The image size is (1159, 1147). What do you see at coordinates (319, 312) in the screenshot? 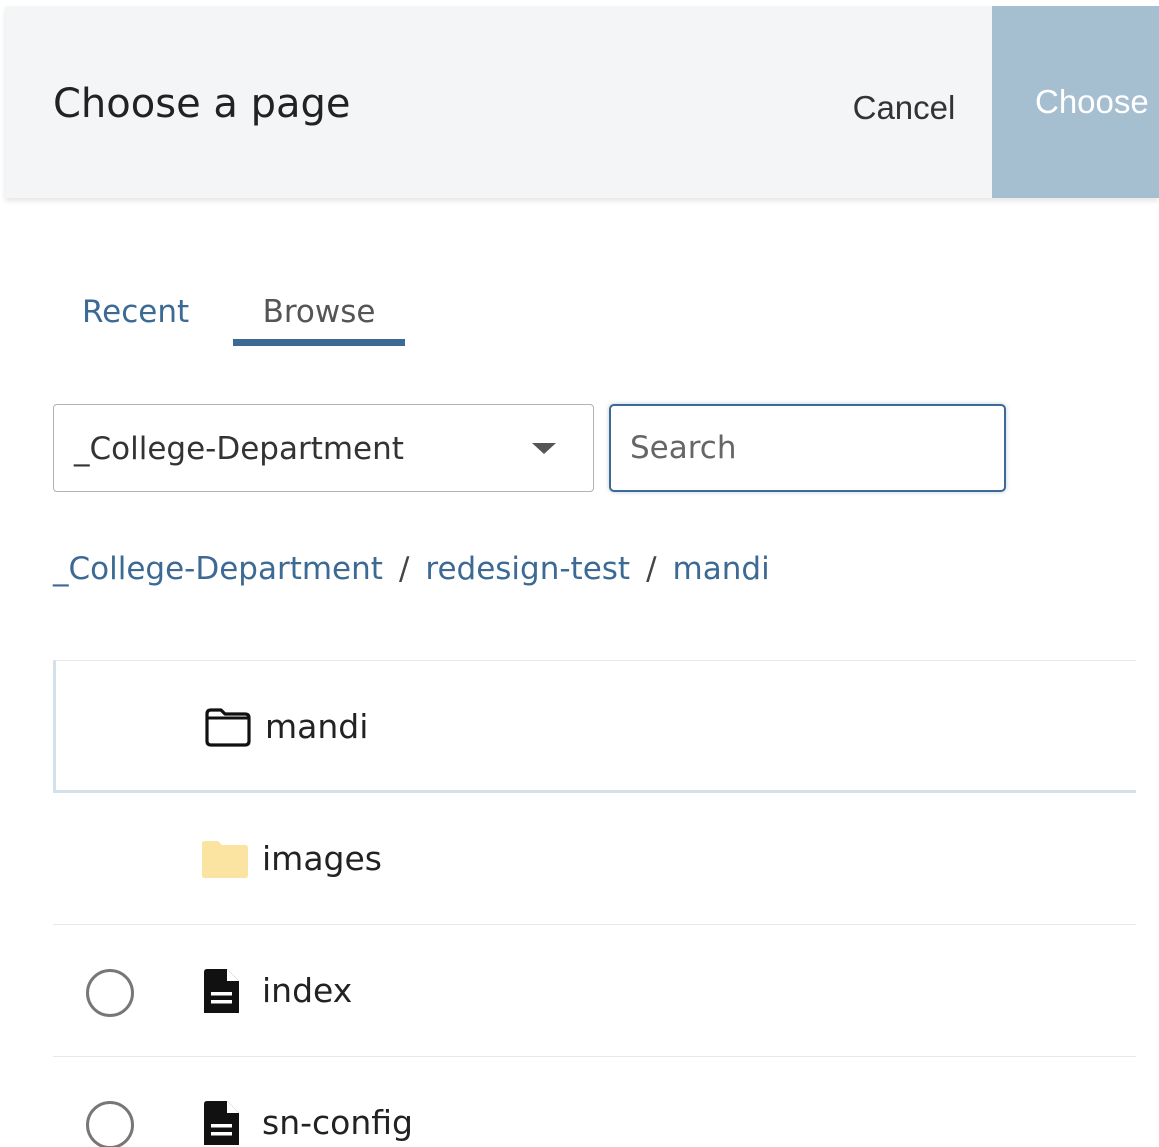
I see `tab-browse: Browse` at bounding box center [319, 312].